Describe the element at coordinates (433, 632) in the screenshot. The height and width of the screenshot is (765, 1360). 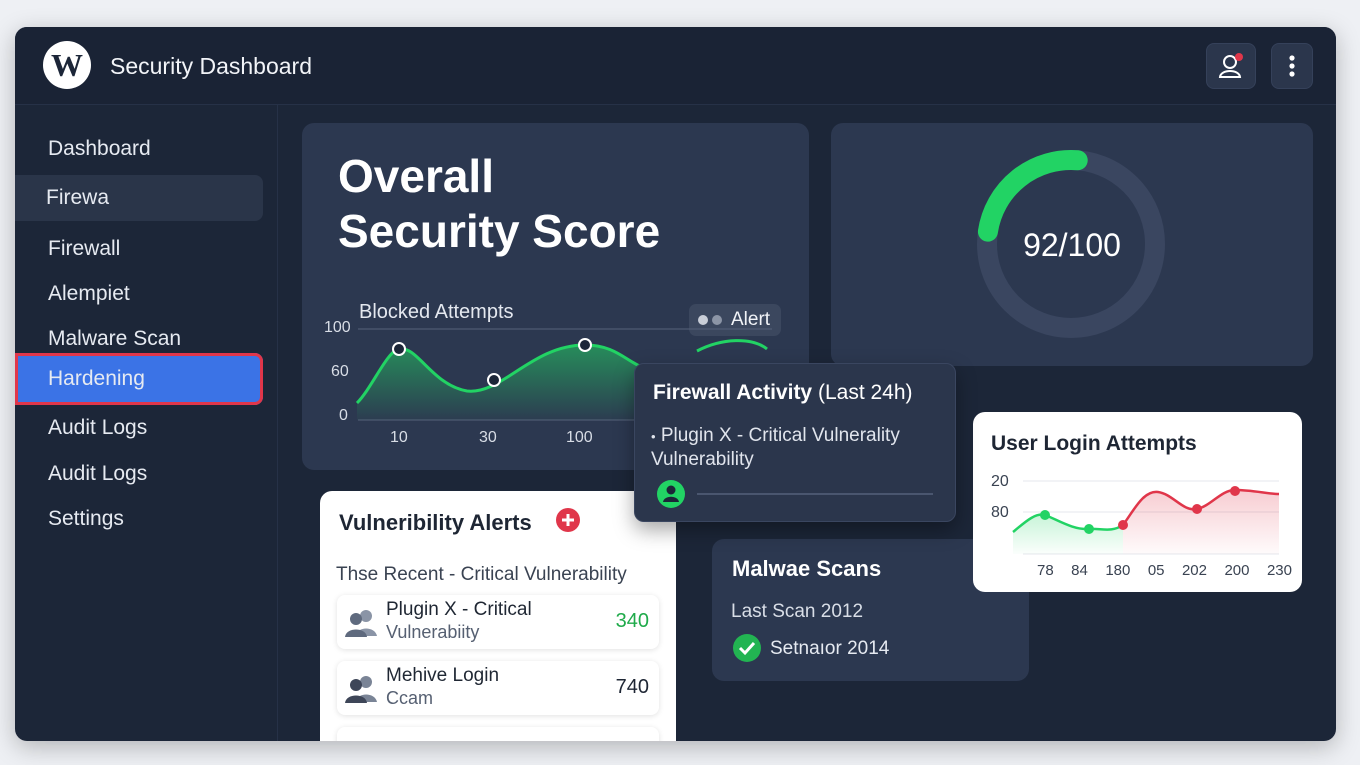
I see `row-subtitle: Vulnerabiity` at that location.